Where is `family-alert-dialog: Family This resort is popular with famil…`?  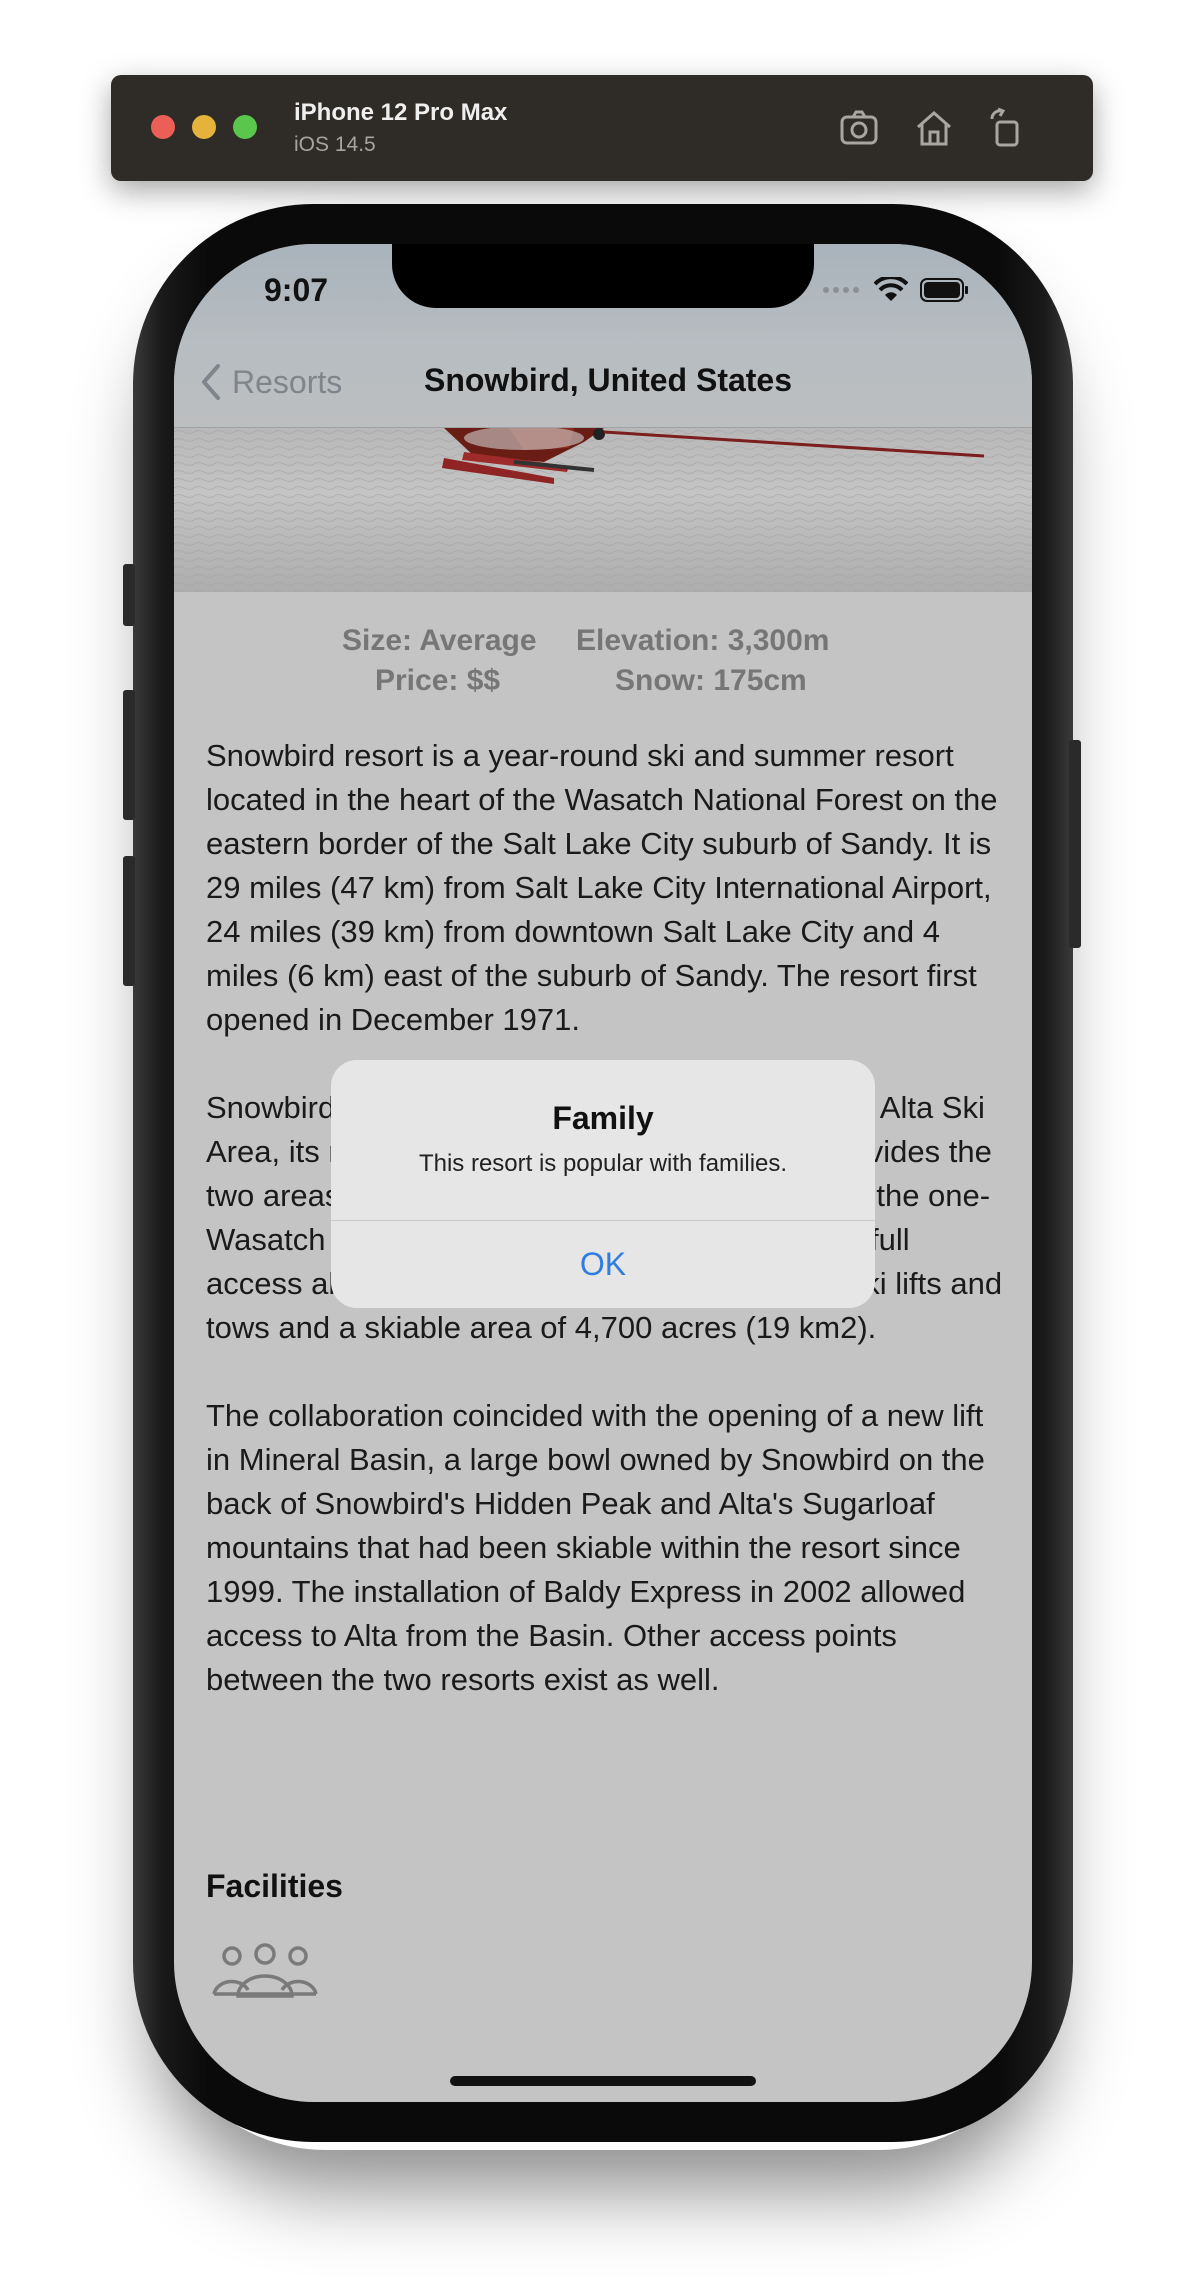
family-alert-dialog: Family This resort is popular with famil… is located at coordinates (603, 1184).